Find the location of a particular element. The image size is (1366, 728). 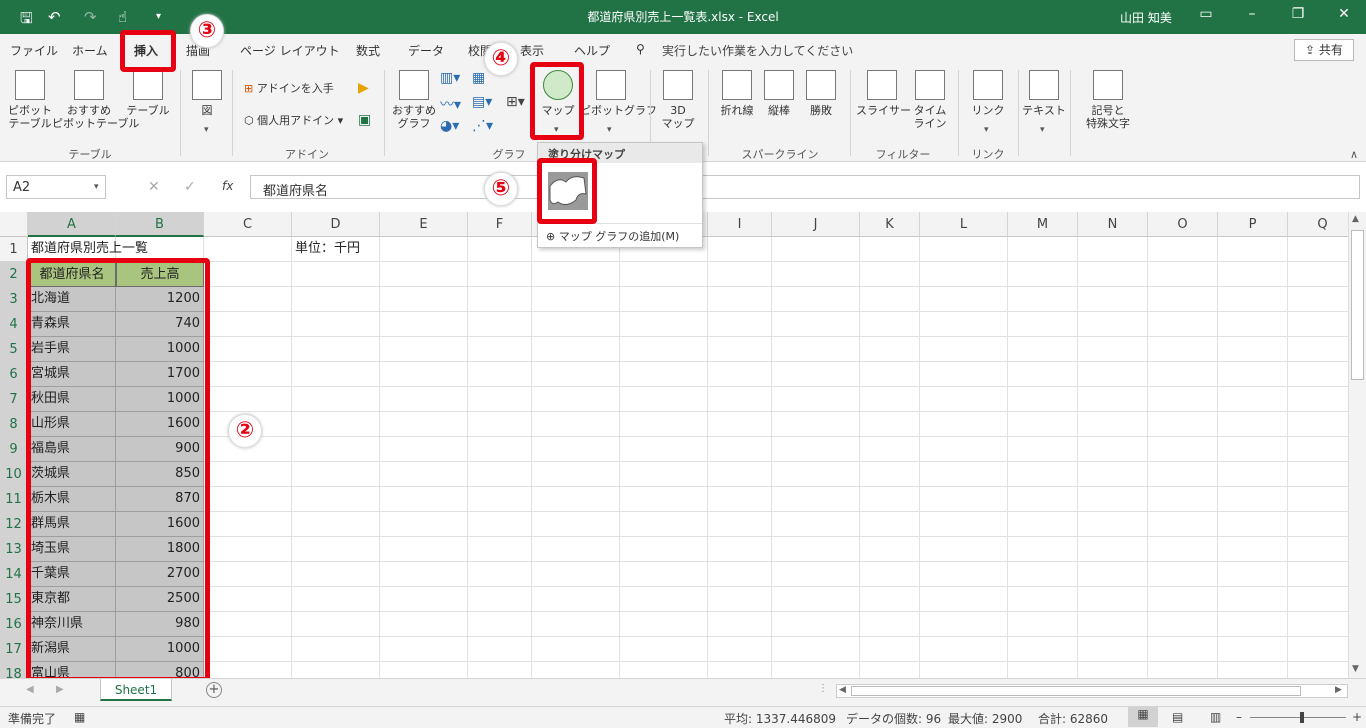

my-addins-button: ⬡ 個人用アドイン ▾ is located at coordinates (293, 120).